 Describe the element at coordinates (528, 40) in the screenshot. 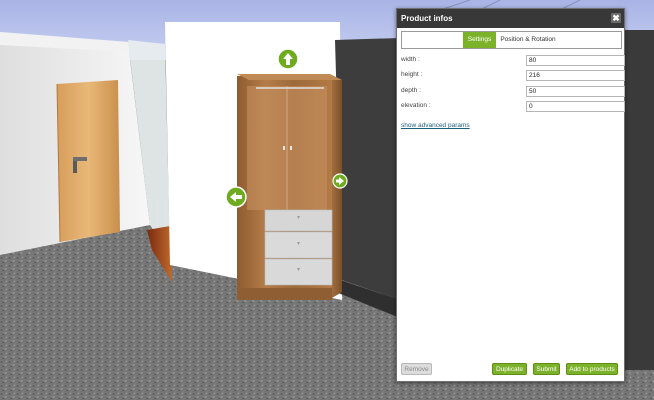

I see `tab-position-rotation: Position & Rotation` at that location.